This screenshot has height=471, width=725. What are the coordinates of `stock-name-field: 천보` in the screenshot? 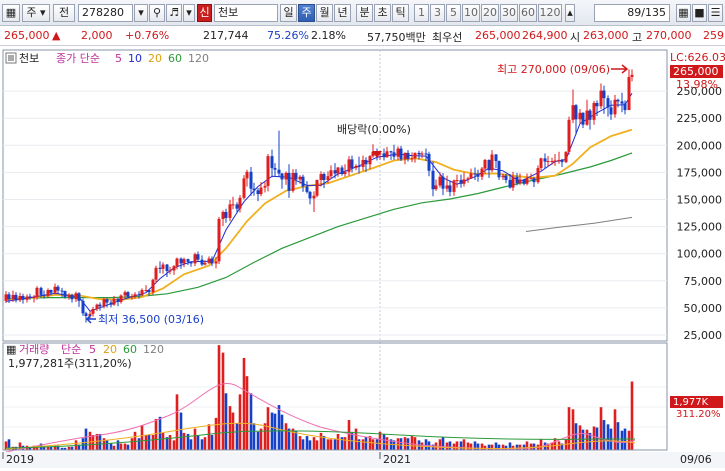 It's located at (246, 13).